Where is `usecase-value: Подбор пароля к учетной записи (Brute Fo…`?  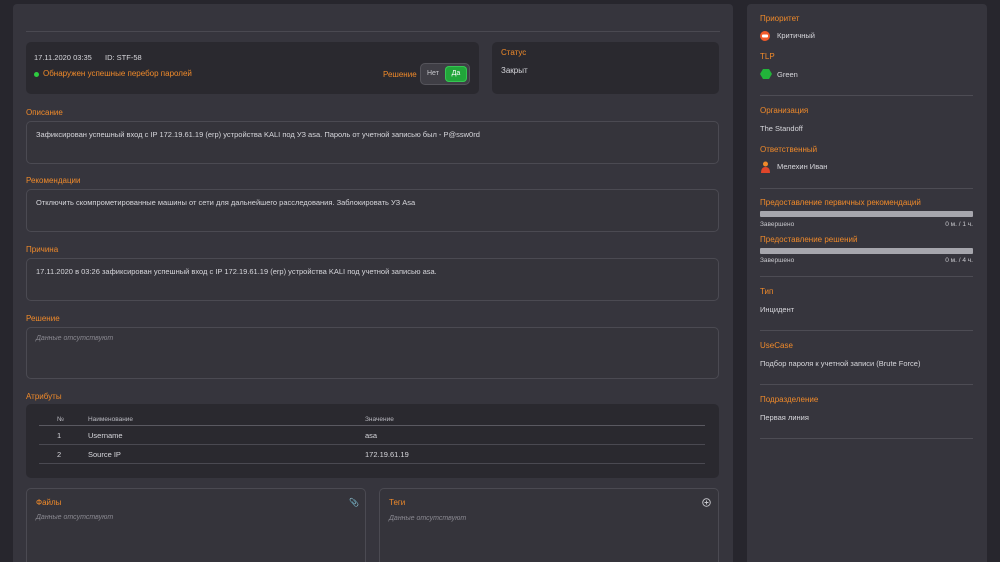 usecase-value: Подбор пароля к учетной записи (Brute Fo… is located at coordinates (840, 363).